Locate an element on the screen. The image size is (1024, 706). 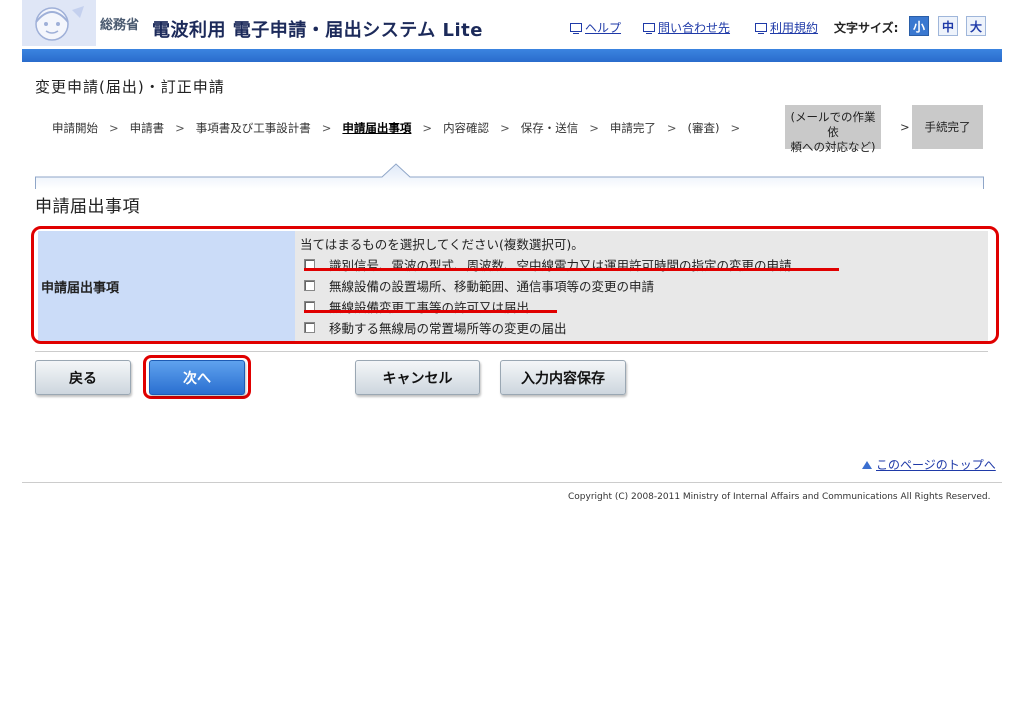
ministry-logo-text: 総務省 is located at coordinates (120, 25).